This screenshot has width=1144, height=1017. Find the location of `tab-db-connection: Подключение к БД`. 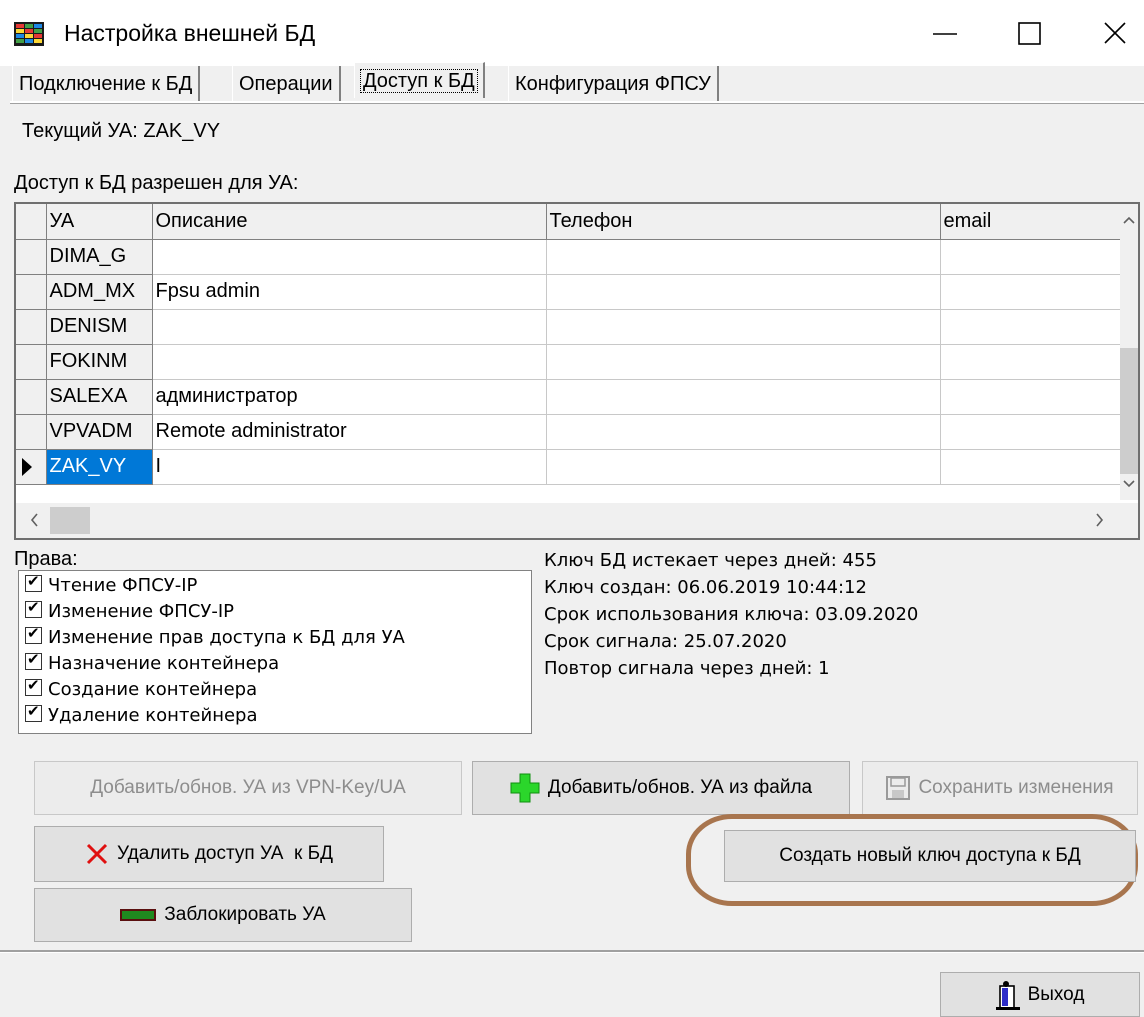

tab-db-connection: Подключение к БД is located at coordinates (106, 84).